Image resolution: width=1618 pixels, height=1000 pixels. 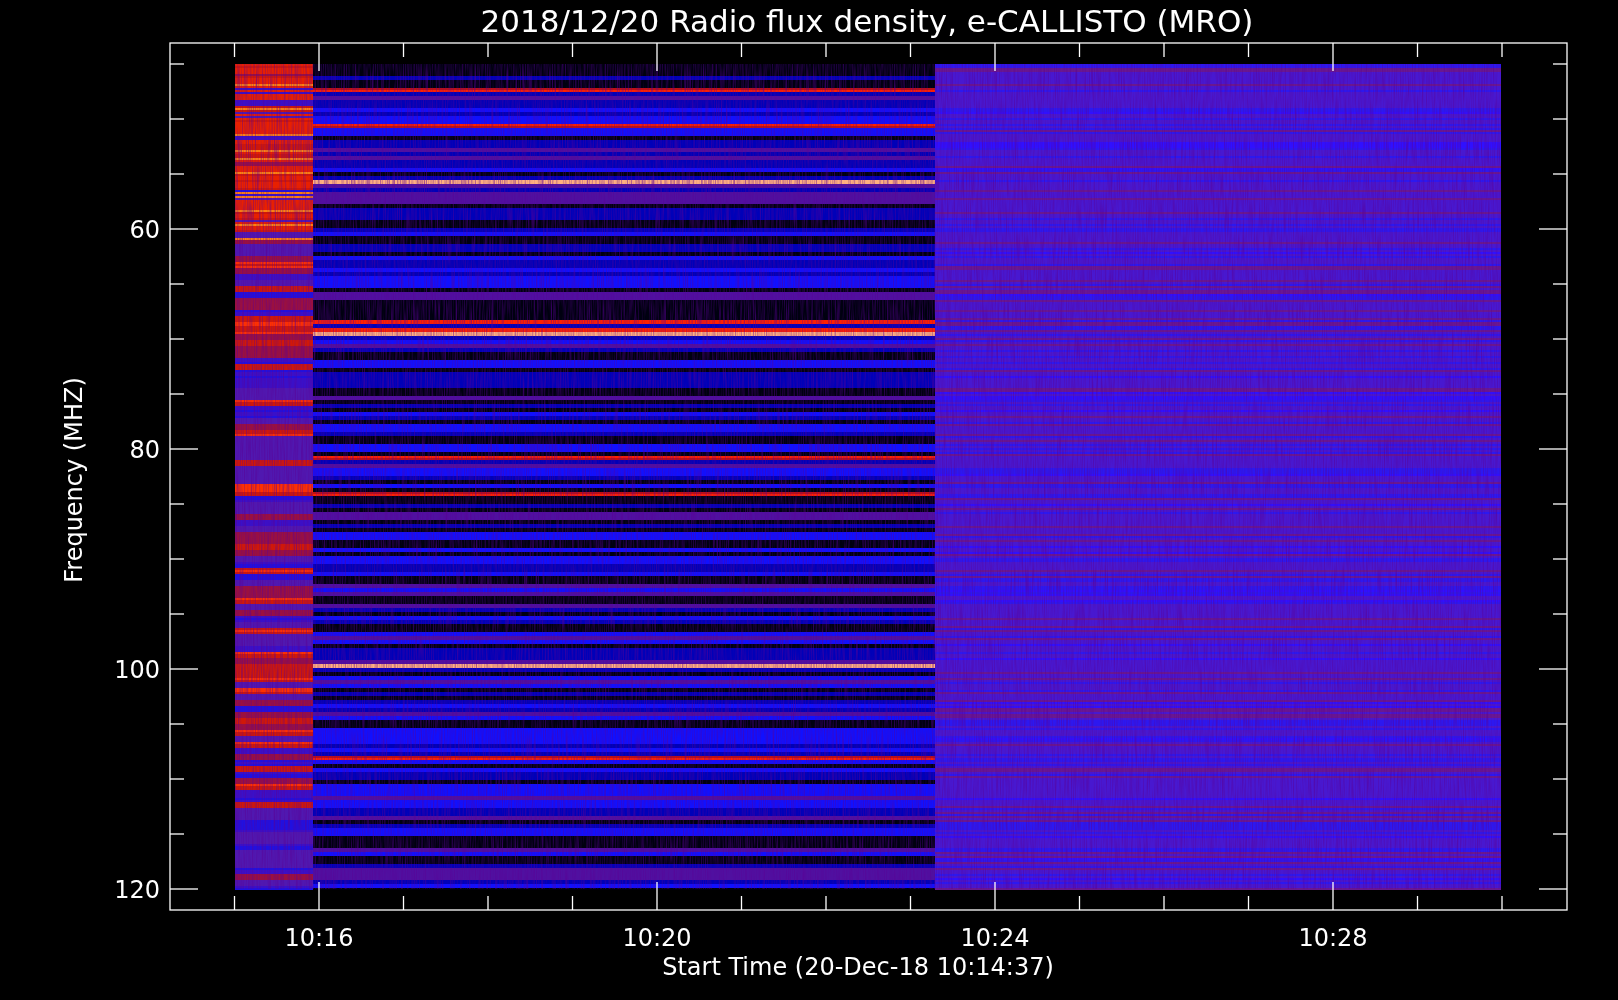 What do you see at coordinates (144, 230) in the screenshot?
I see `tick-label: 60` at bounding box center [144, 230].